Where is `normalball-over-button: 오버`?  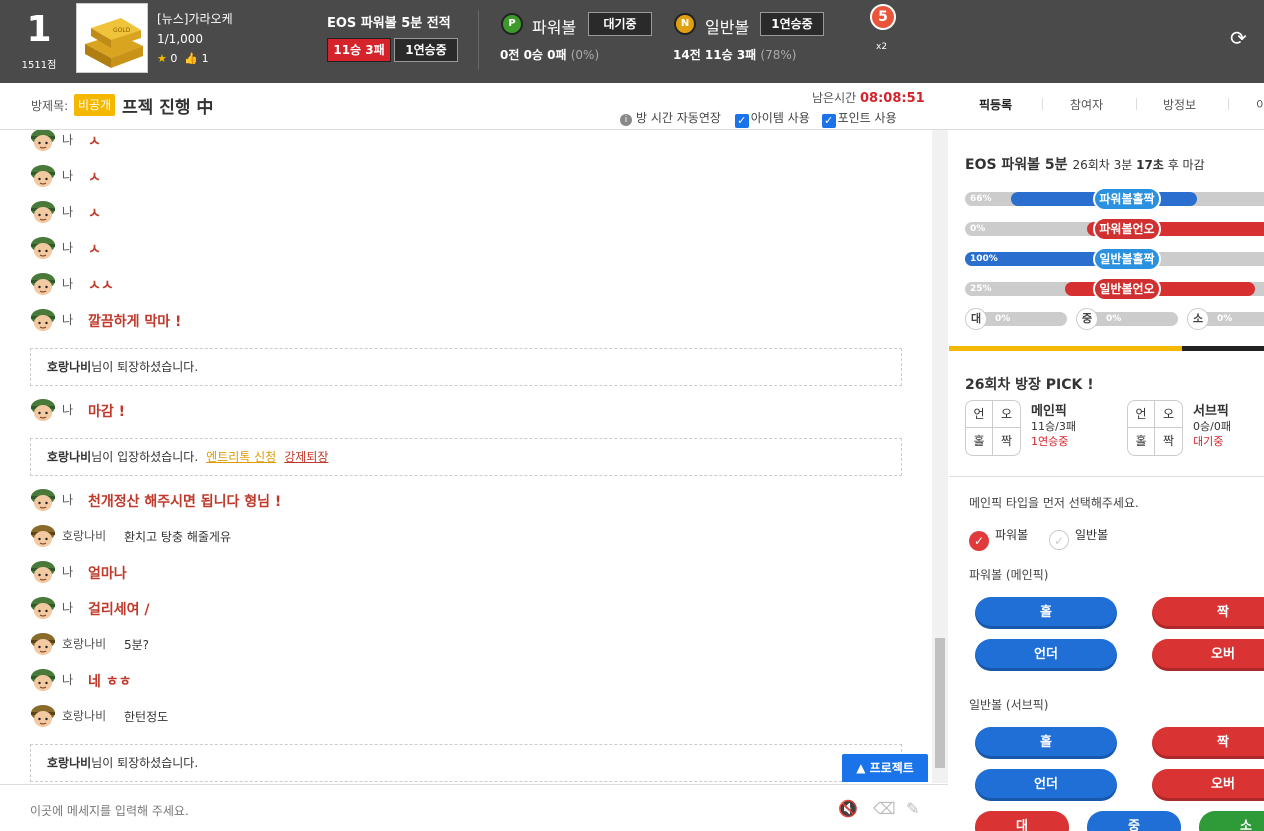 normalball-over-button: 오버 is located at coordinates (1208, 785).